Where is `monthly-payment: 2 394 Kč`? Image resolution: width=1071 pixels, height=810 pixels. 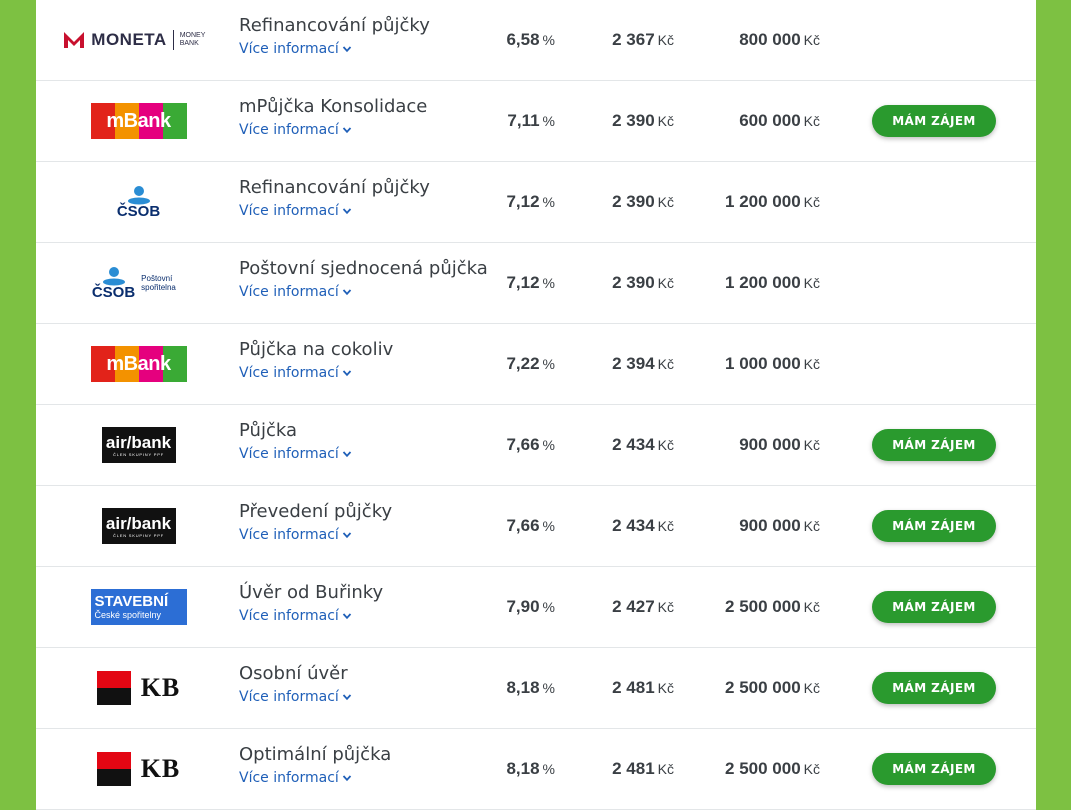 monthly-payment: 2 394 Kč is located at coordinates (643, 363).